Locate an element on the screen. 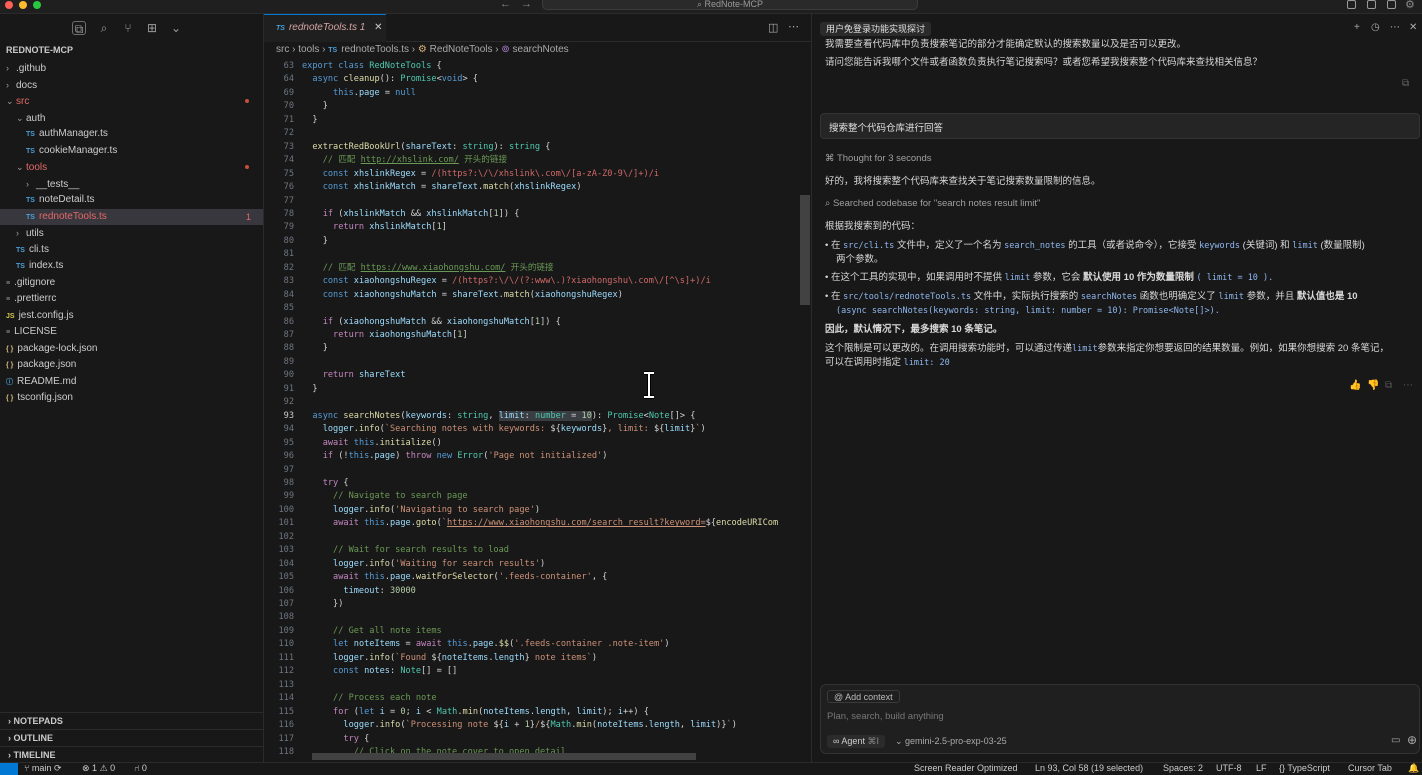  thumbs-up-icon: 👍 is located at coordinates (1355, 385).